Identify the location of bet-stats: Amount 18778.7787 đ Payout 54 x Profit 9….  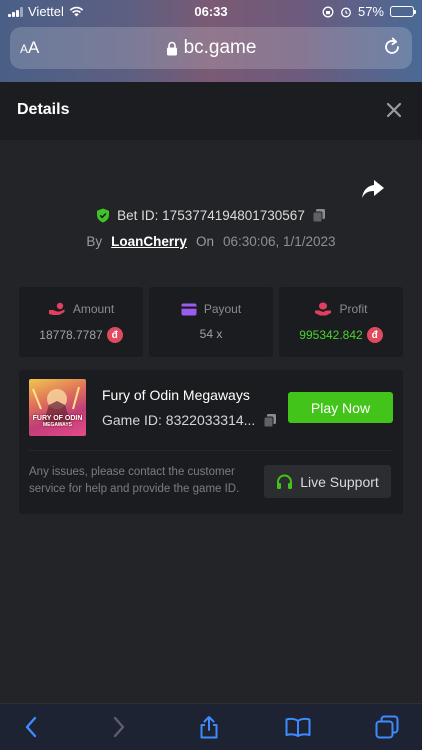
(211, 322).